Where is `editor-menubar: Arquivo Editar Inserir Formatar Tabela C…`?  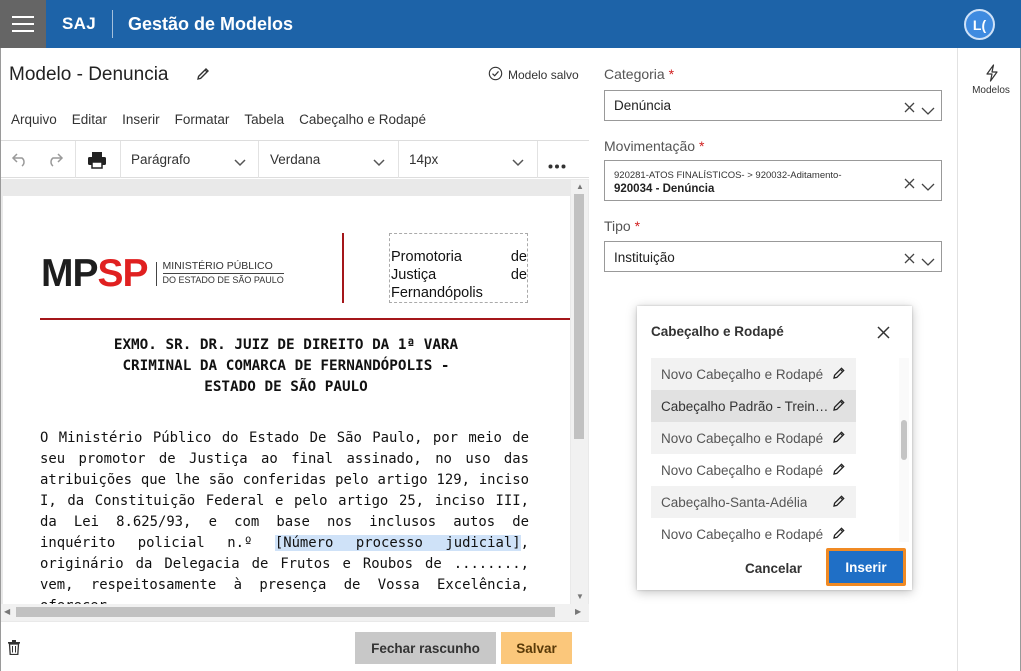
editor-menubar: Arquivo Editar Inserir Formatar Tabela C… is located at coordinates (219, 119).